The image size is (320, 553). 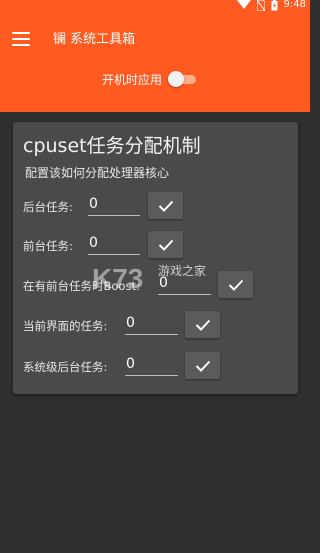 I want to click on menu-icon, so click(x=21, y=39).